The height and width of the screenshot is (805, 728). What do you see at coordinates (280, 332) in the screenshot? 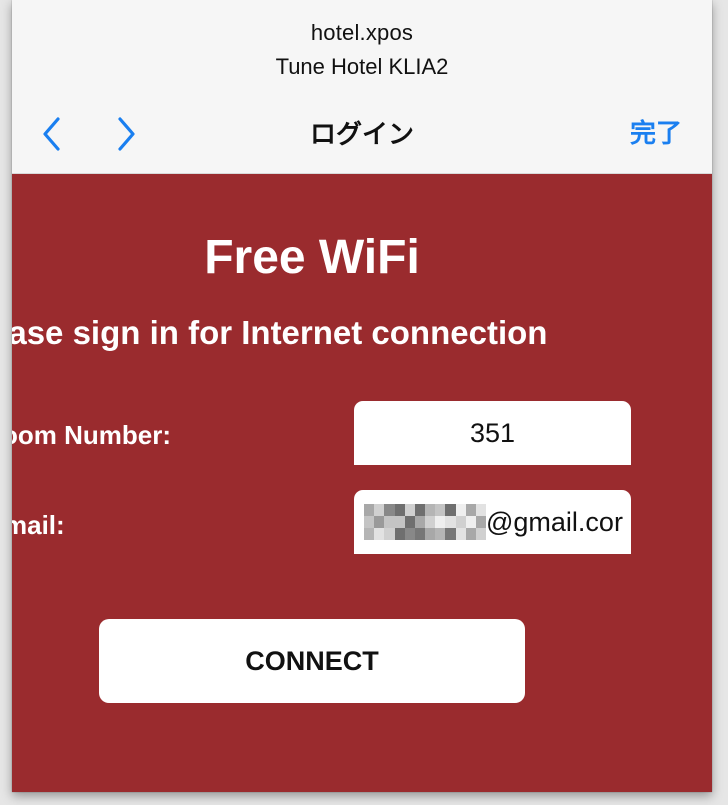
I see `portal-subtitle: ease sign in for Internet connection` at bounding box center [280, 332].